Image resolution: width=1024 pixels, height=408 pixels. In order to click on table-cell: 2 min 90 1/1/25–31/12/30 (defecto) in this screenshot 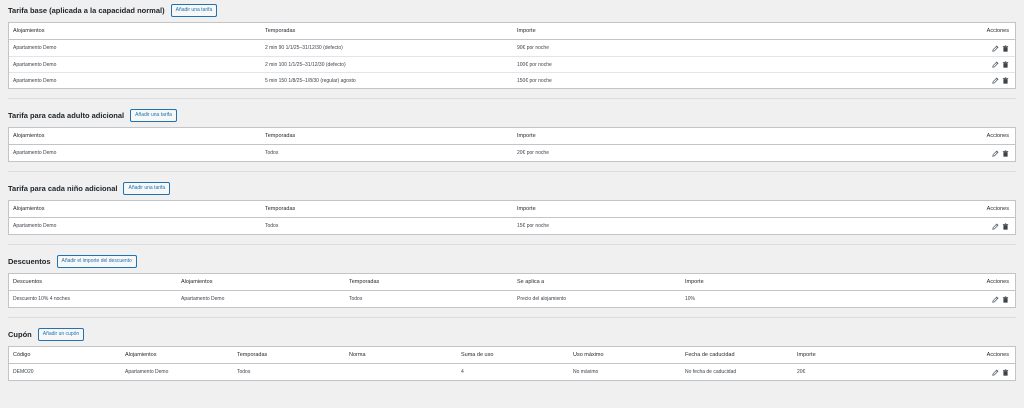, I will do `click(304, 48)`.